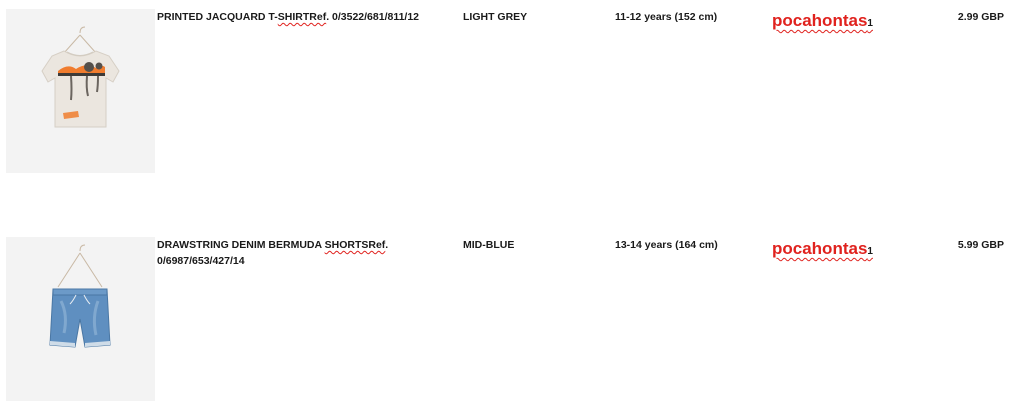 This screenshot has width=1016, height=417. I want to click on product-size: 11-12 years (152 cm), so click(666, 17).